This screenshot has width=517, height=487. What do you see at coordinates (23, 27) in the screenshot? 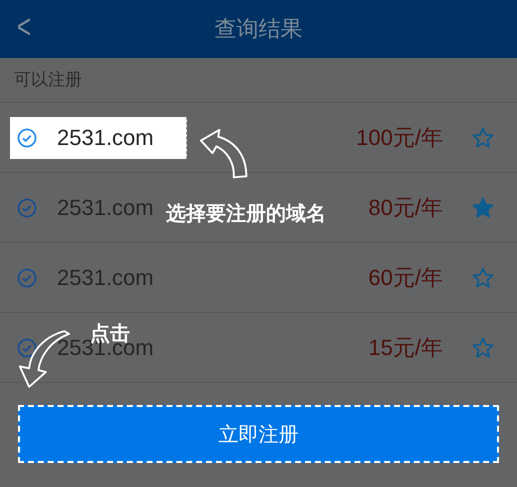
I see `back-button: <` at bounding box center [23, 27].